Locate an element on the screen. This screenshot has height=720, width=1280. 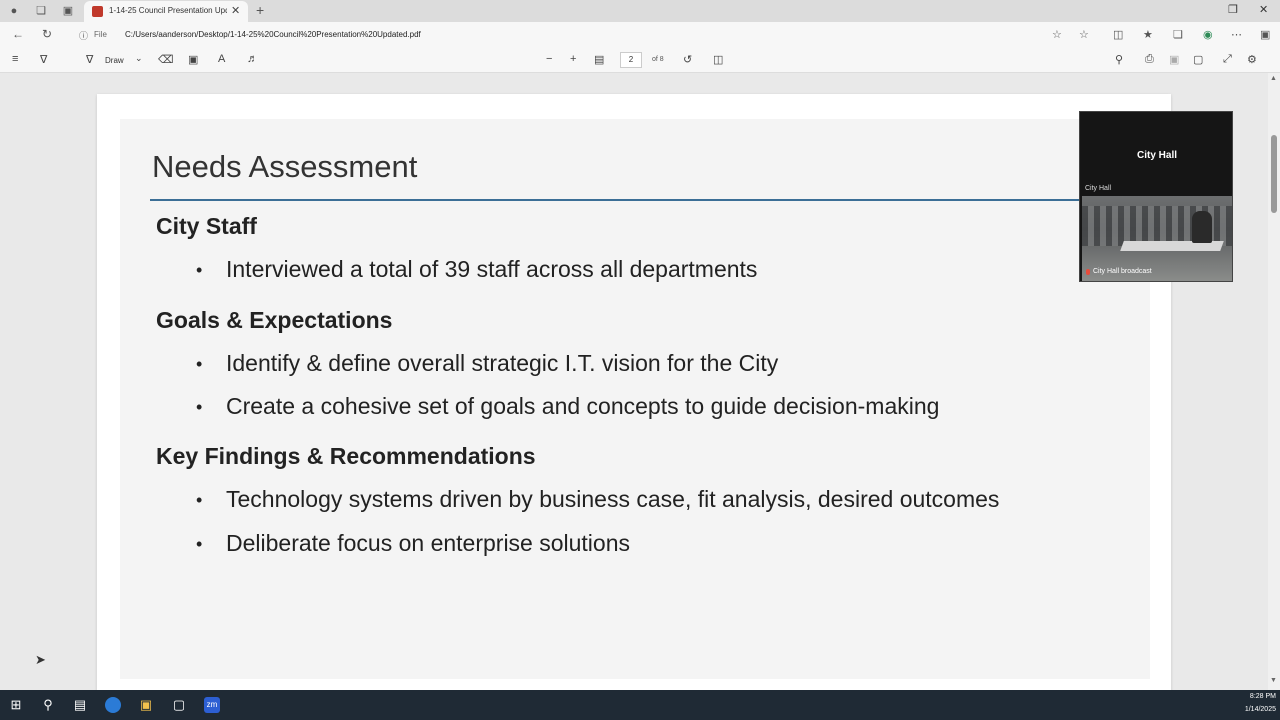
store-icon: ▢ is located at coordinates (179, 705).